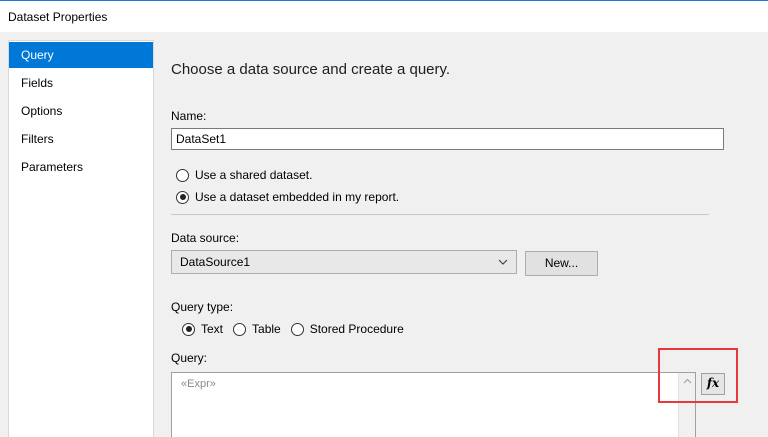 The width and height of the screenshot is (768, 437). I want to click on query-type-text: Text, so click(202, 329).